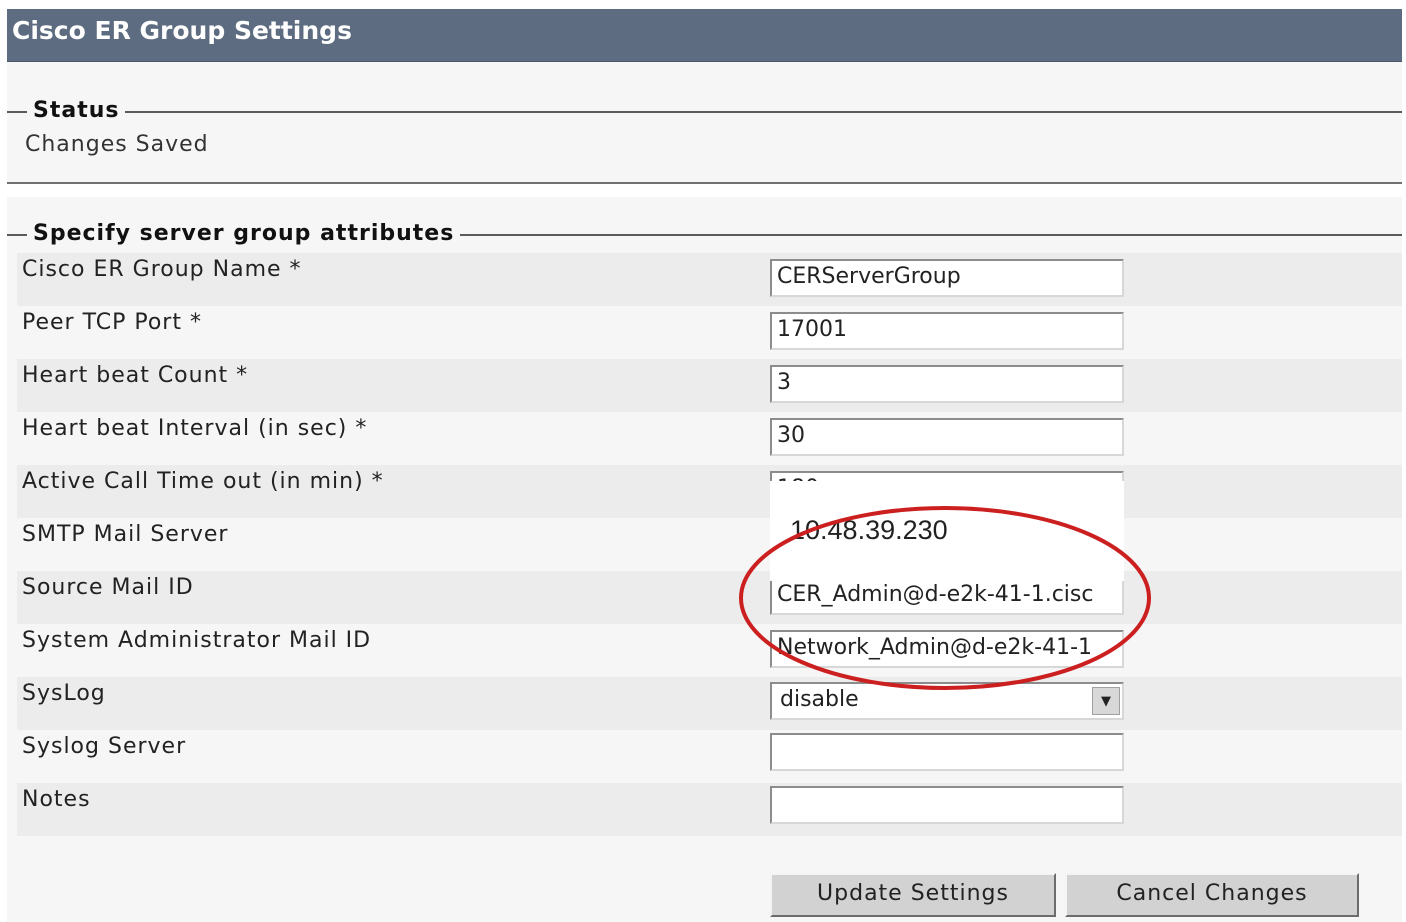 Image resolution: width=1406 pixels, height=922 pixels. I want to click on update-settings-button: Update Settings, so click(913, 895).